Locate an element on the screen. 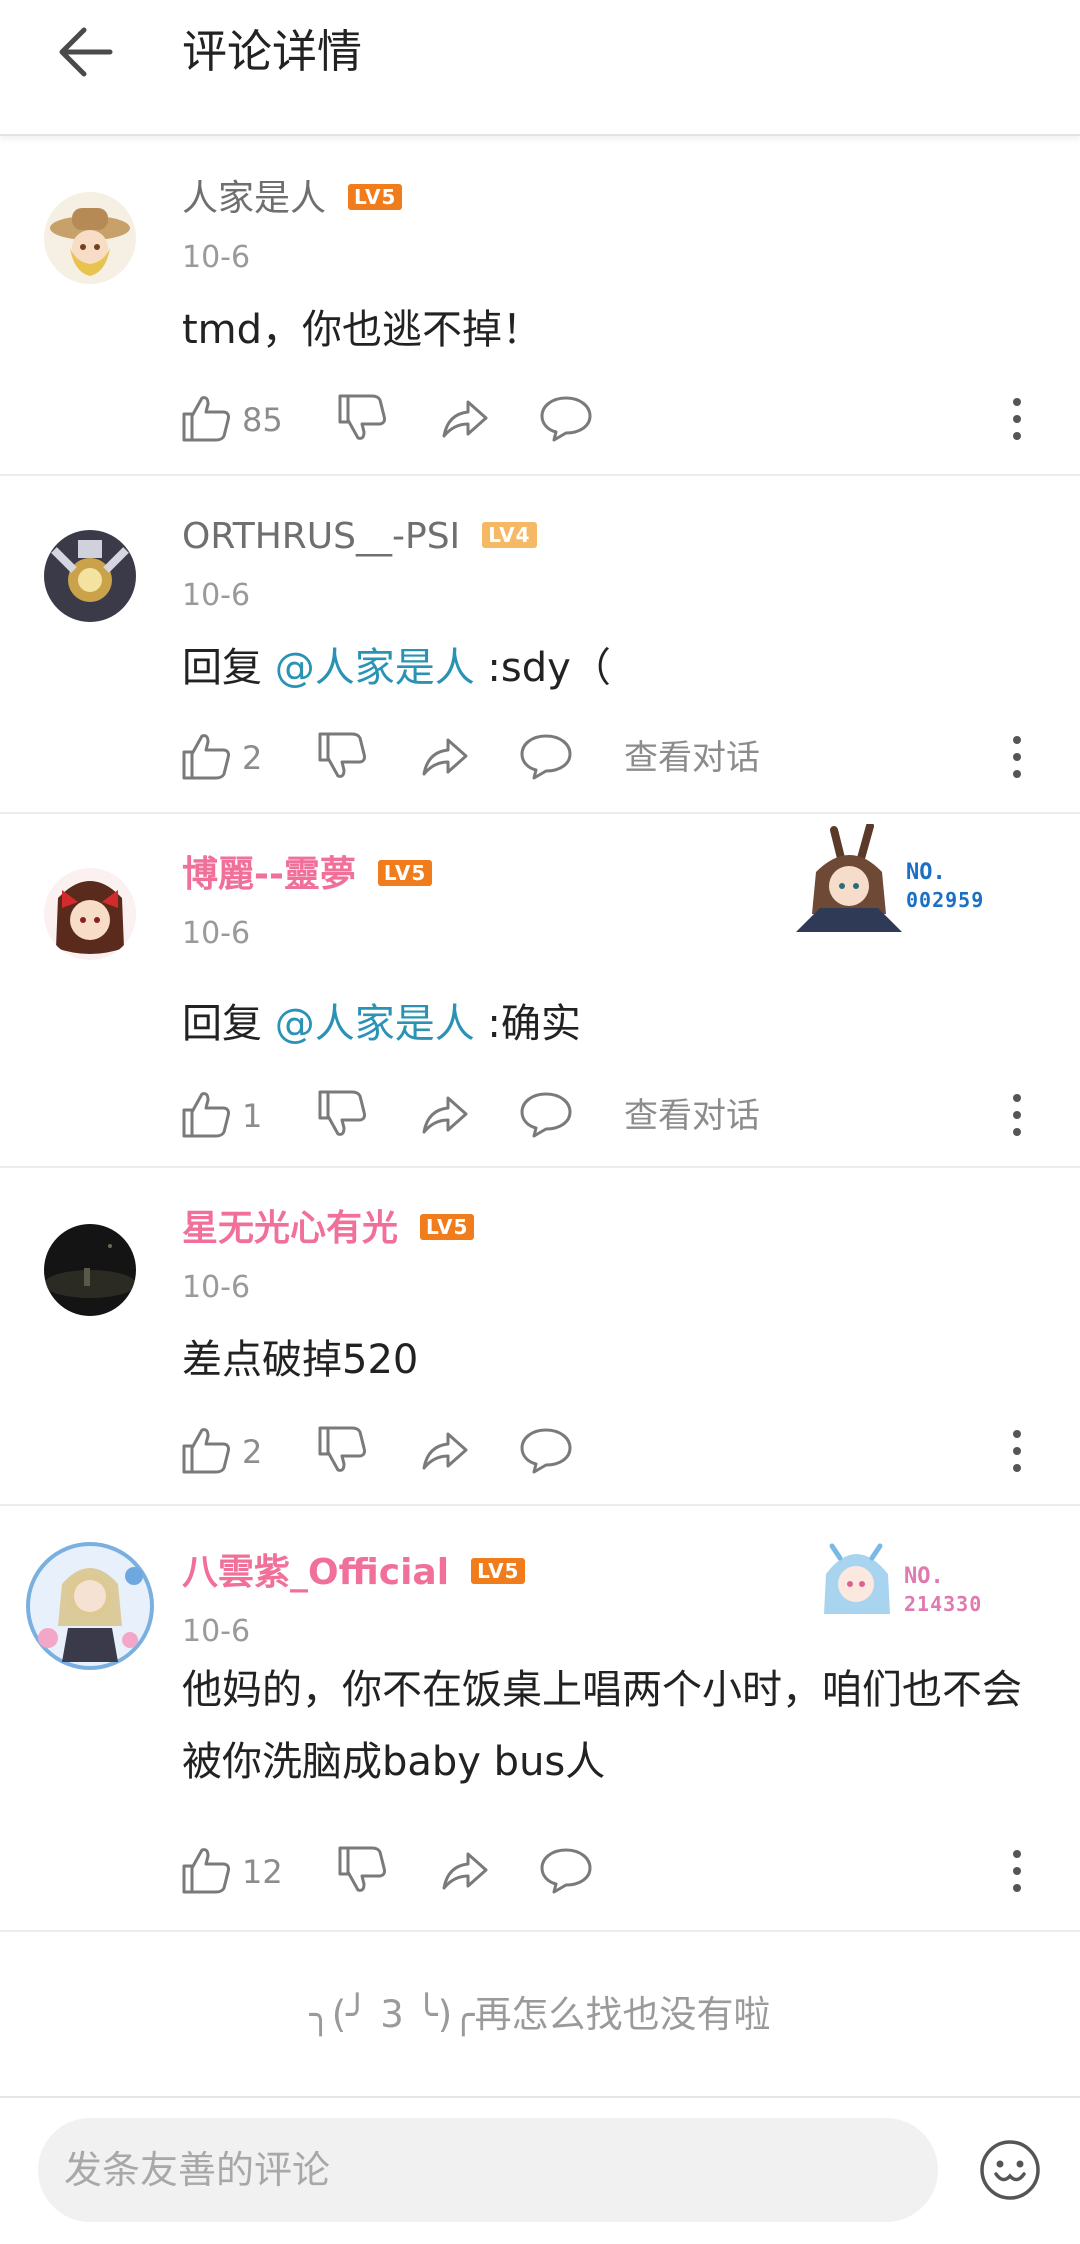  fan-badge: NO. 214330 is located at coordinates (916, 1582).